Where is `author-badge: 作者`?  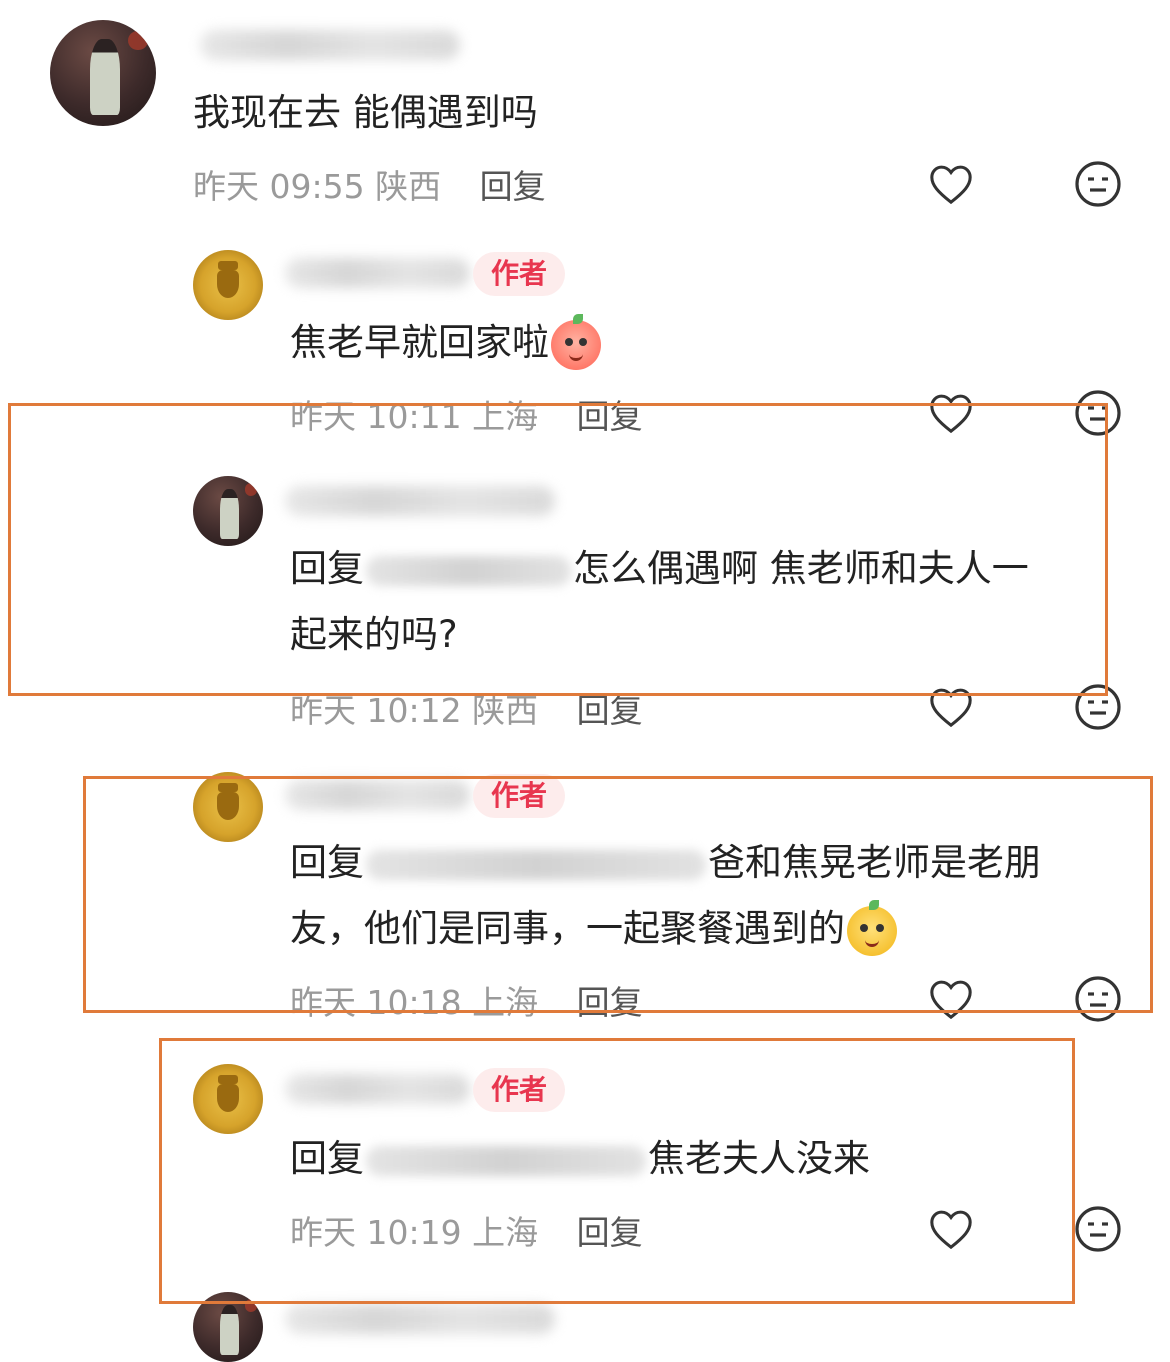
author-badge: 作者 is located at coordinates (519, 274).